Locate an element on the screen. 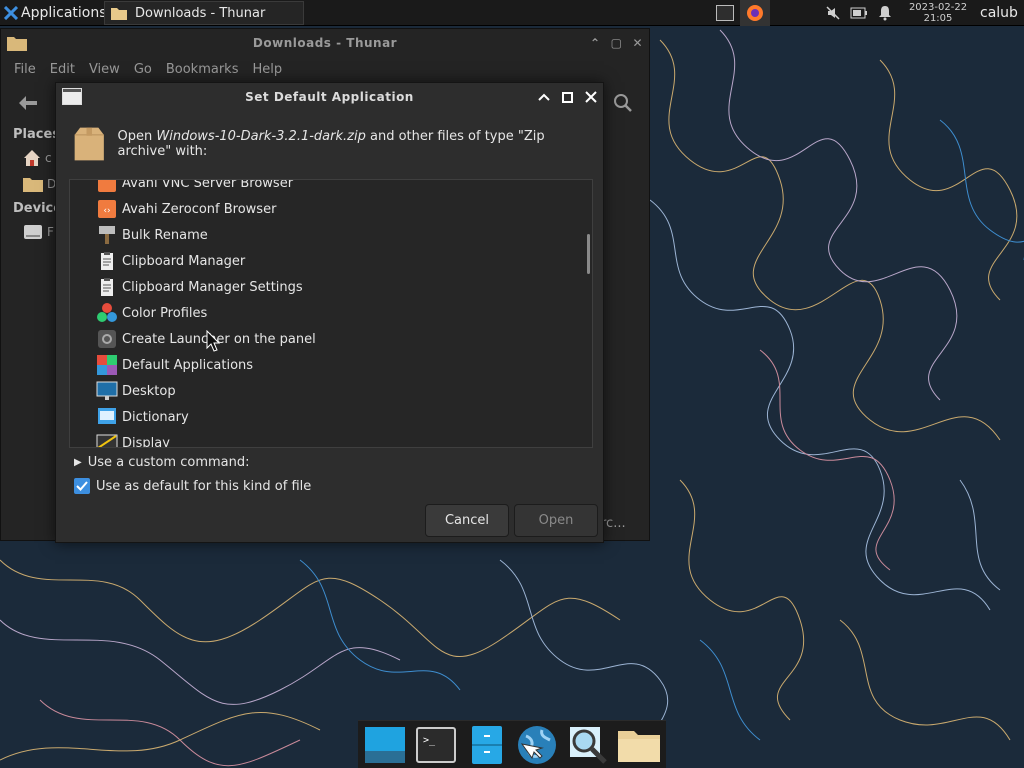 The image size is (1024, 768). drive-icon is located at coordinates (33, 232).